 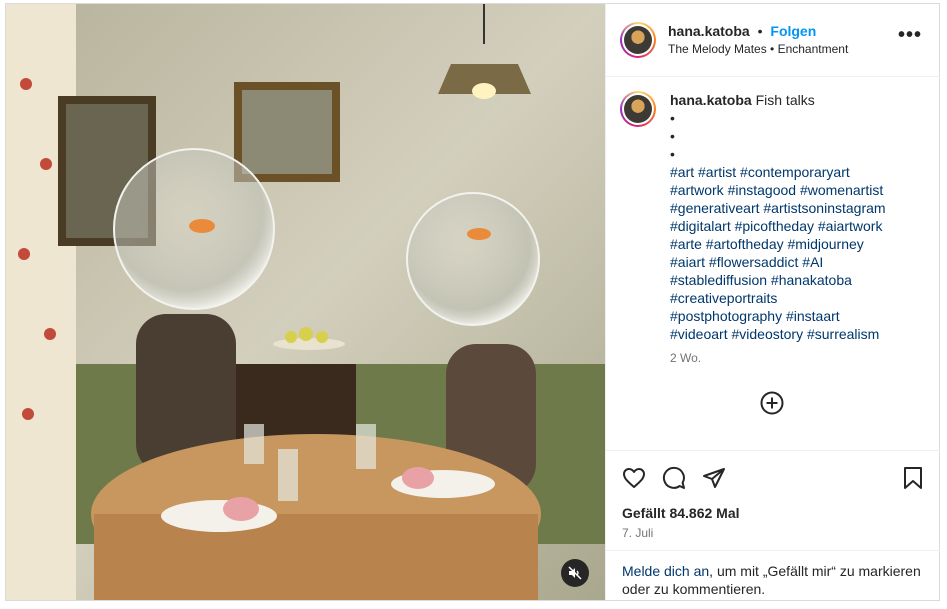 What do you see at coordinates (672, 136) in the screenshot?
I see `caption-dots: • • •` at bounding box center [672, 136].